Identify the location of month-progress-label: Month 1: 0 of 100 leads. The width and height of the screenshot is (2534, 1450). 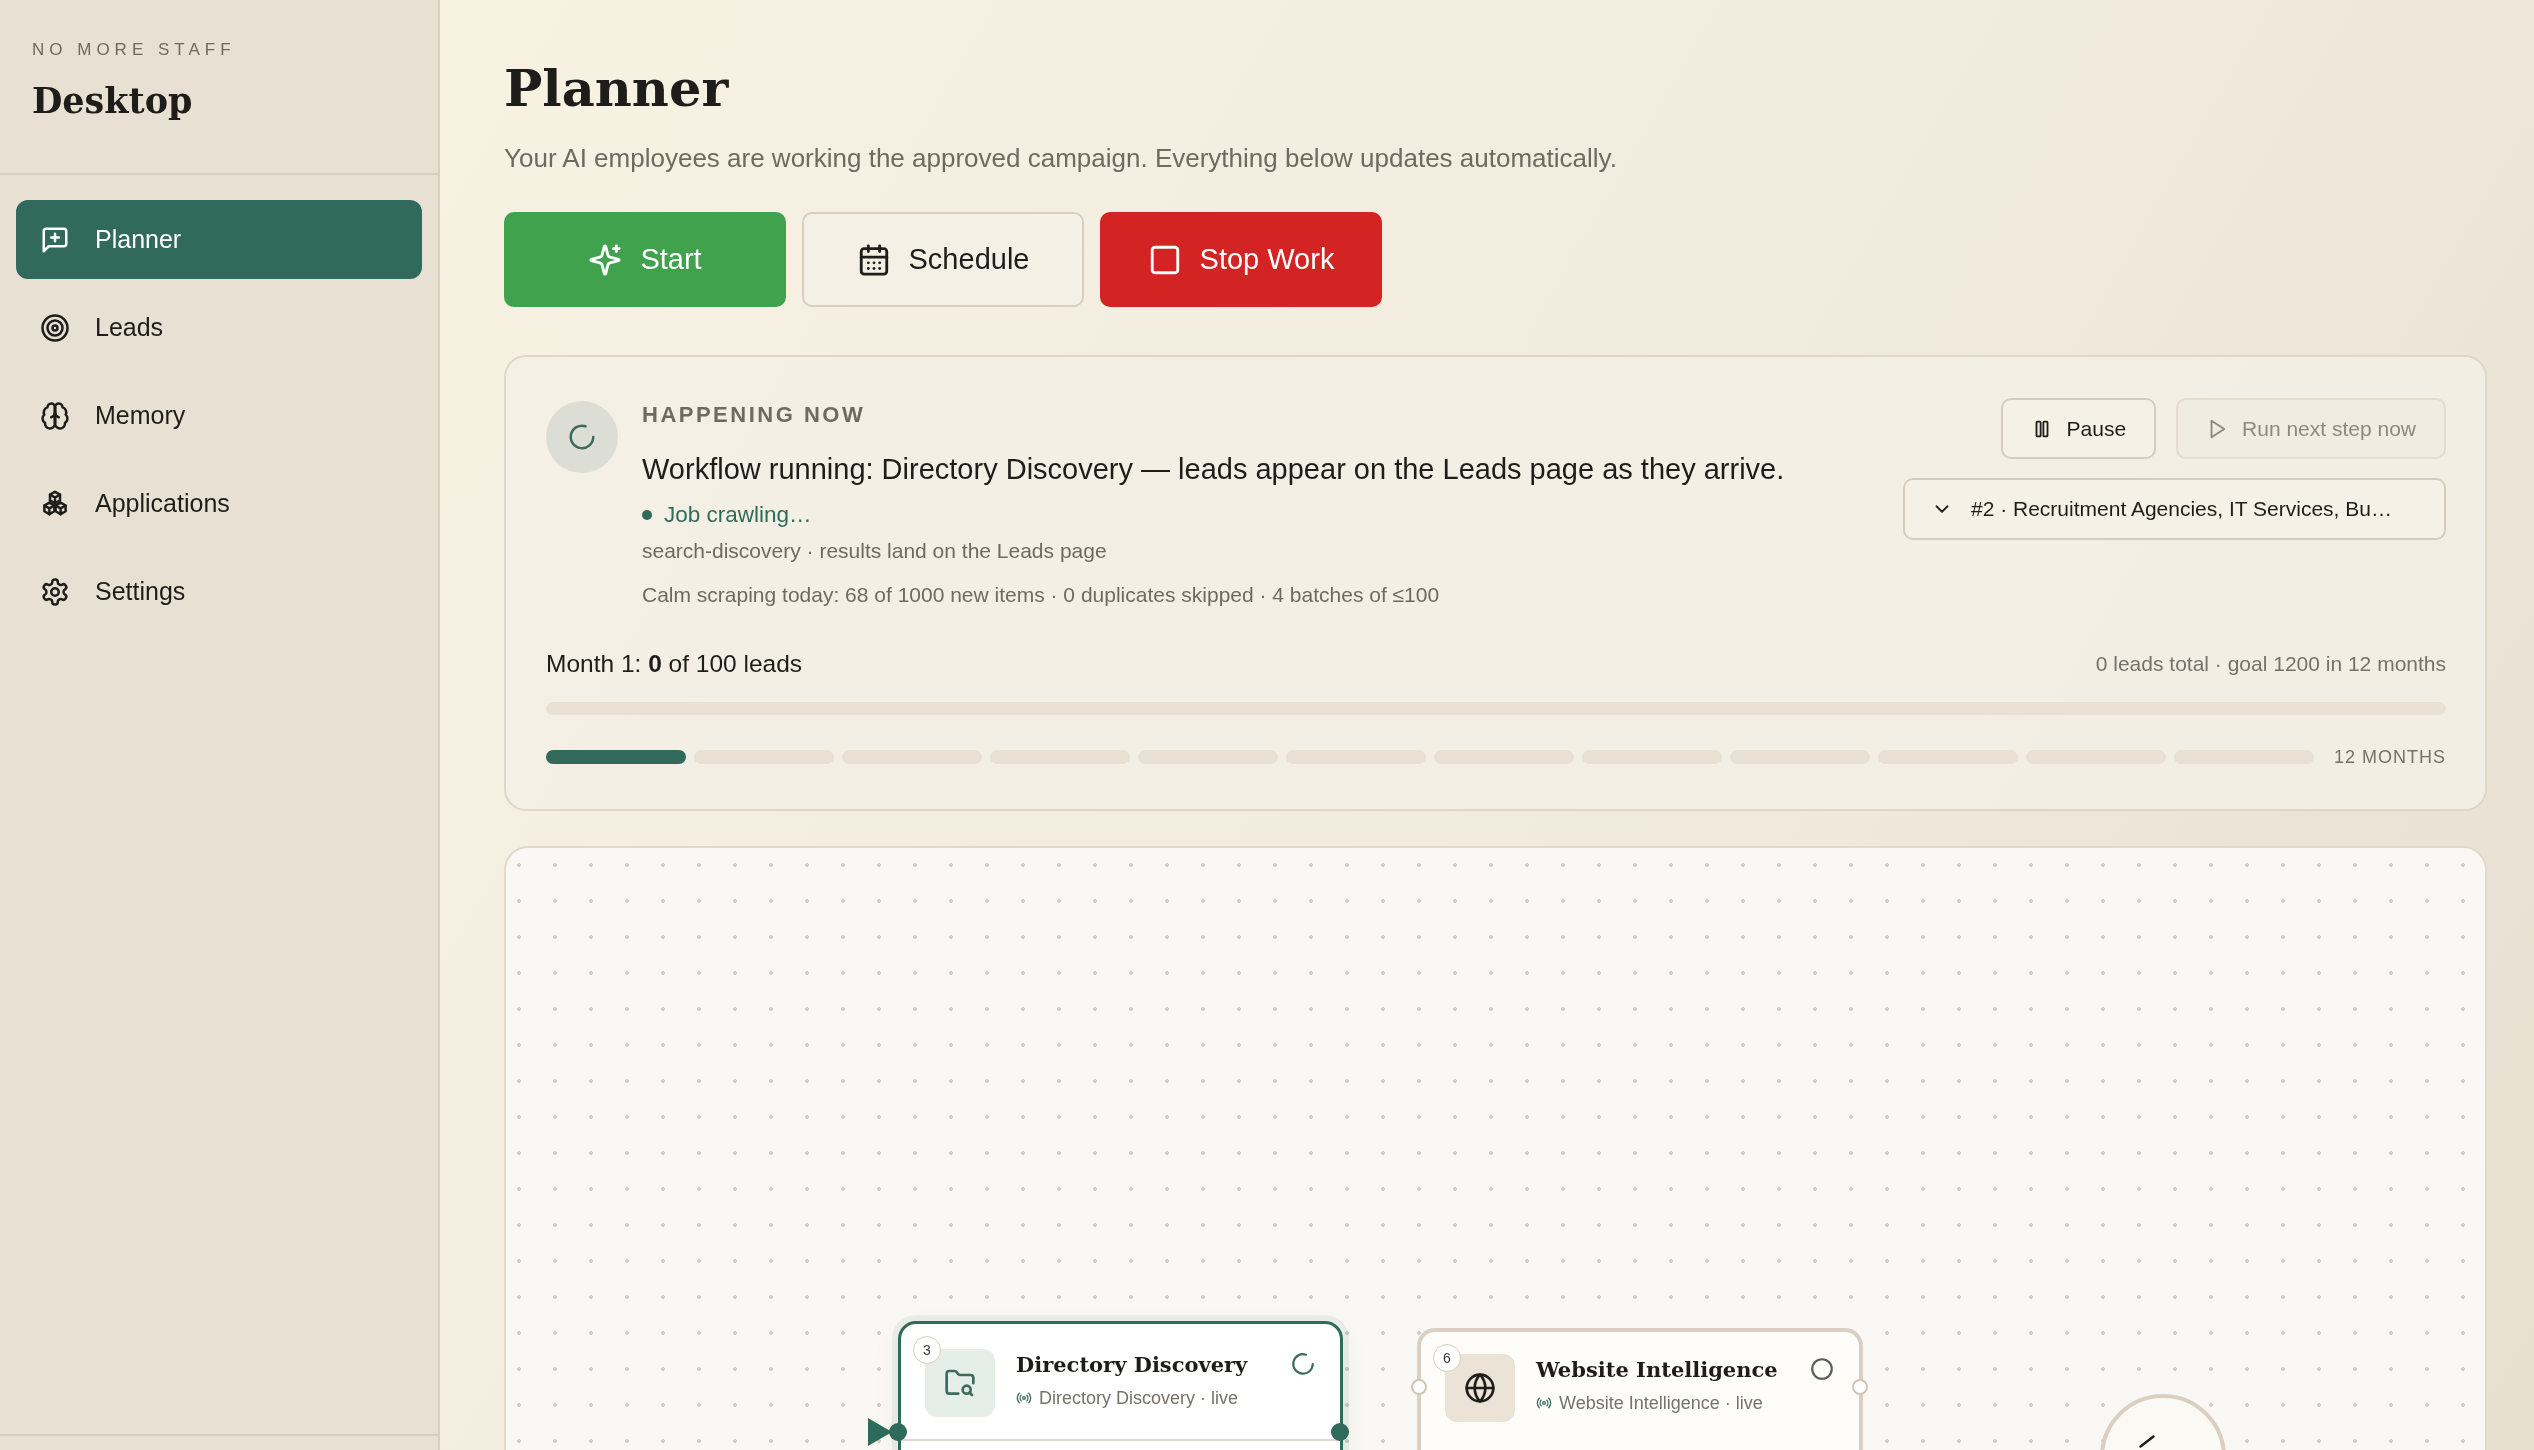
(674, 664).